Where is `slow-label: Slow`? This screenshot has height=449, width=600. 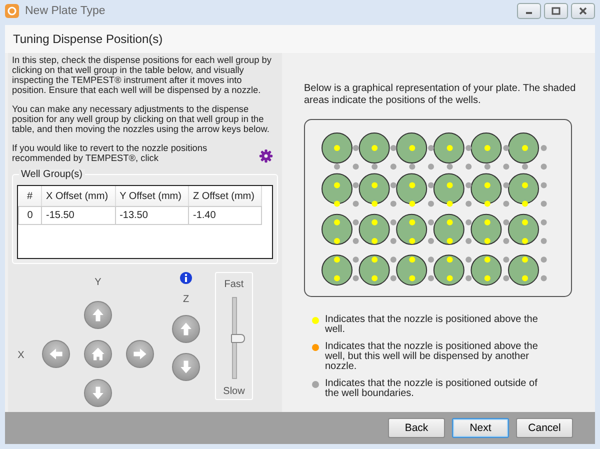
slow-label: Slow is located at coordinates (234, 391).